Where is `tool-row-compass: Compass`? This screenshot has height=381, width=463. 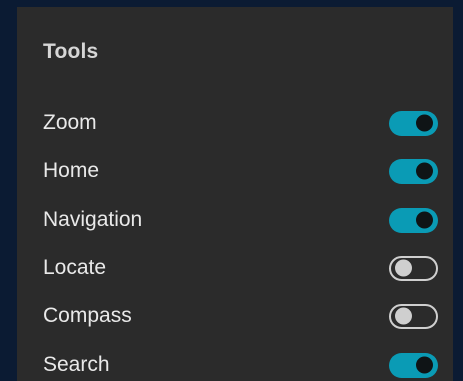
tool-row-compass: Compass is located at coordinates (240, 316).